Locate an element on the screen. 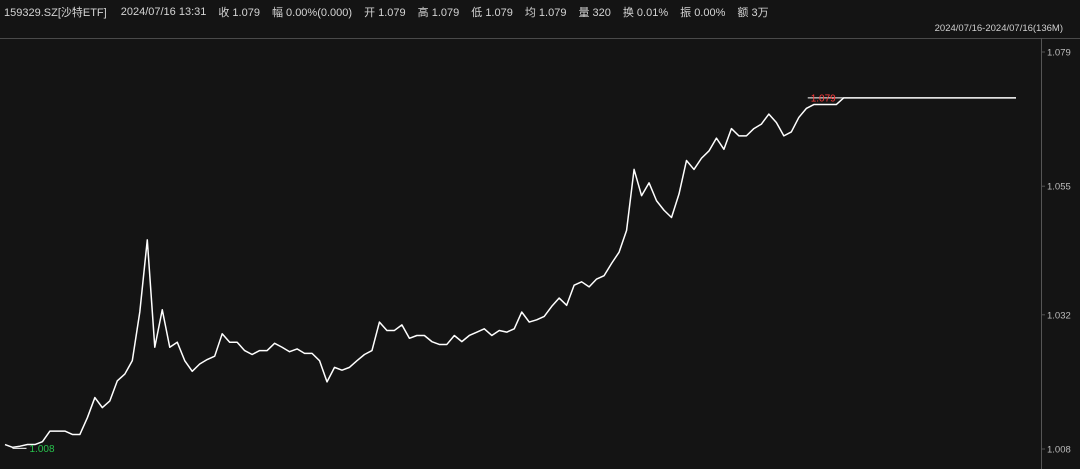 The image size is (1080, 469). min-price-label: 1.008 is located at coordinates (41, 449).